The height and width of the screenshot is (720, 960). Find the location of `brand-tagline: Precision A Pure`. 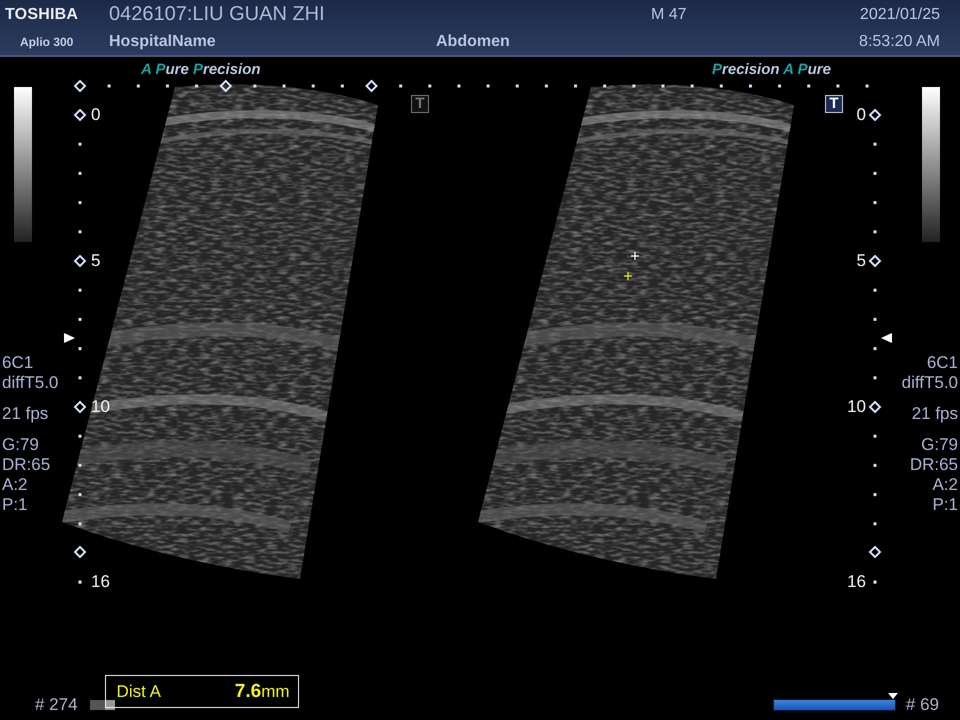

brand-tagline: Precision A Pure is located at coordinates (771, 69).